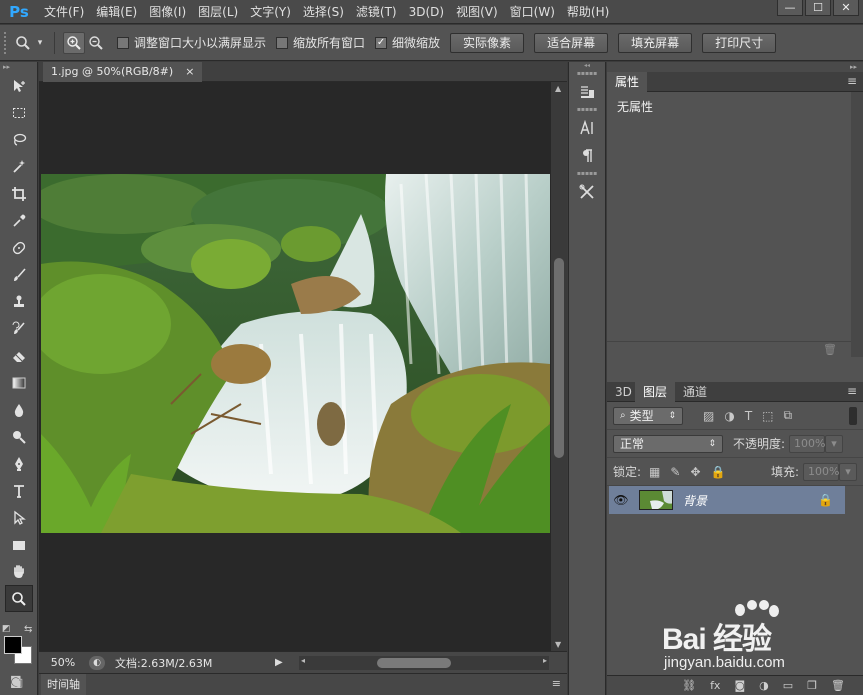 Image resolution: width=863 pixels, height=695 pixels. Describe the element at coordinates (19, 220) in the screenshot. I see `eyedropper-icon` at that location.